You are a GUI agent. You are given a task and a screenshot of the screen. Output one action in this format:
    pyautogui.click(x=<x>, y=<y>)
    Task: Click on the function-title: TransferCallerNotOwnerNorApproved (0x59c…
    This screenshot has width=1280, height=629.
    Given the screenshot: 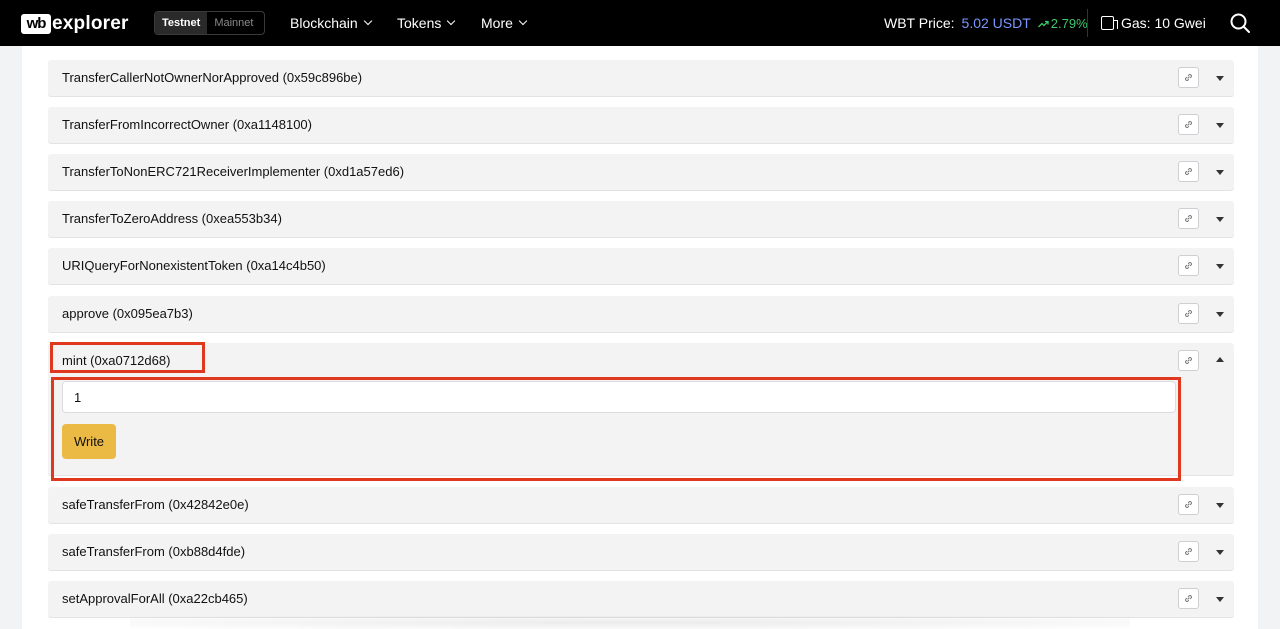 What is the action you would take?
    pyautogui.click(x=212, y=77)
    